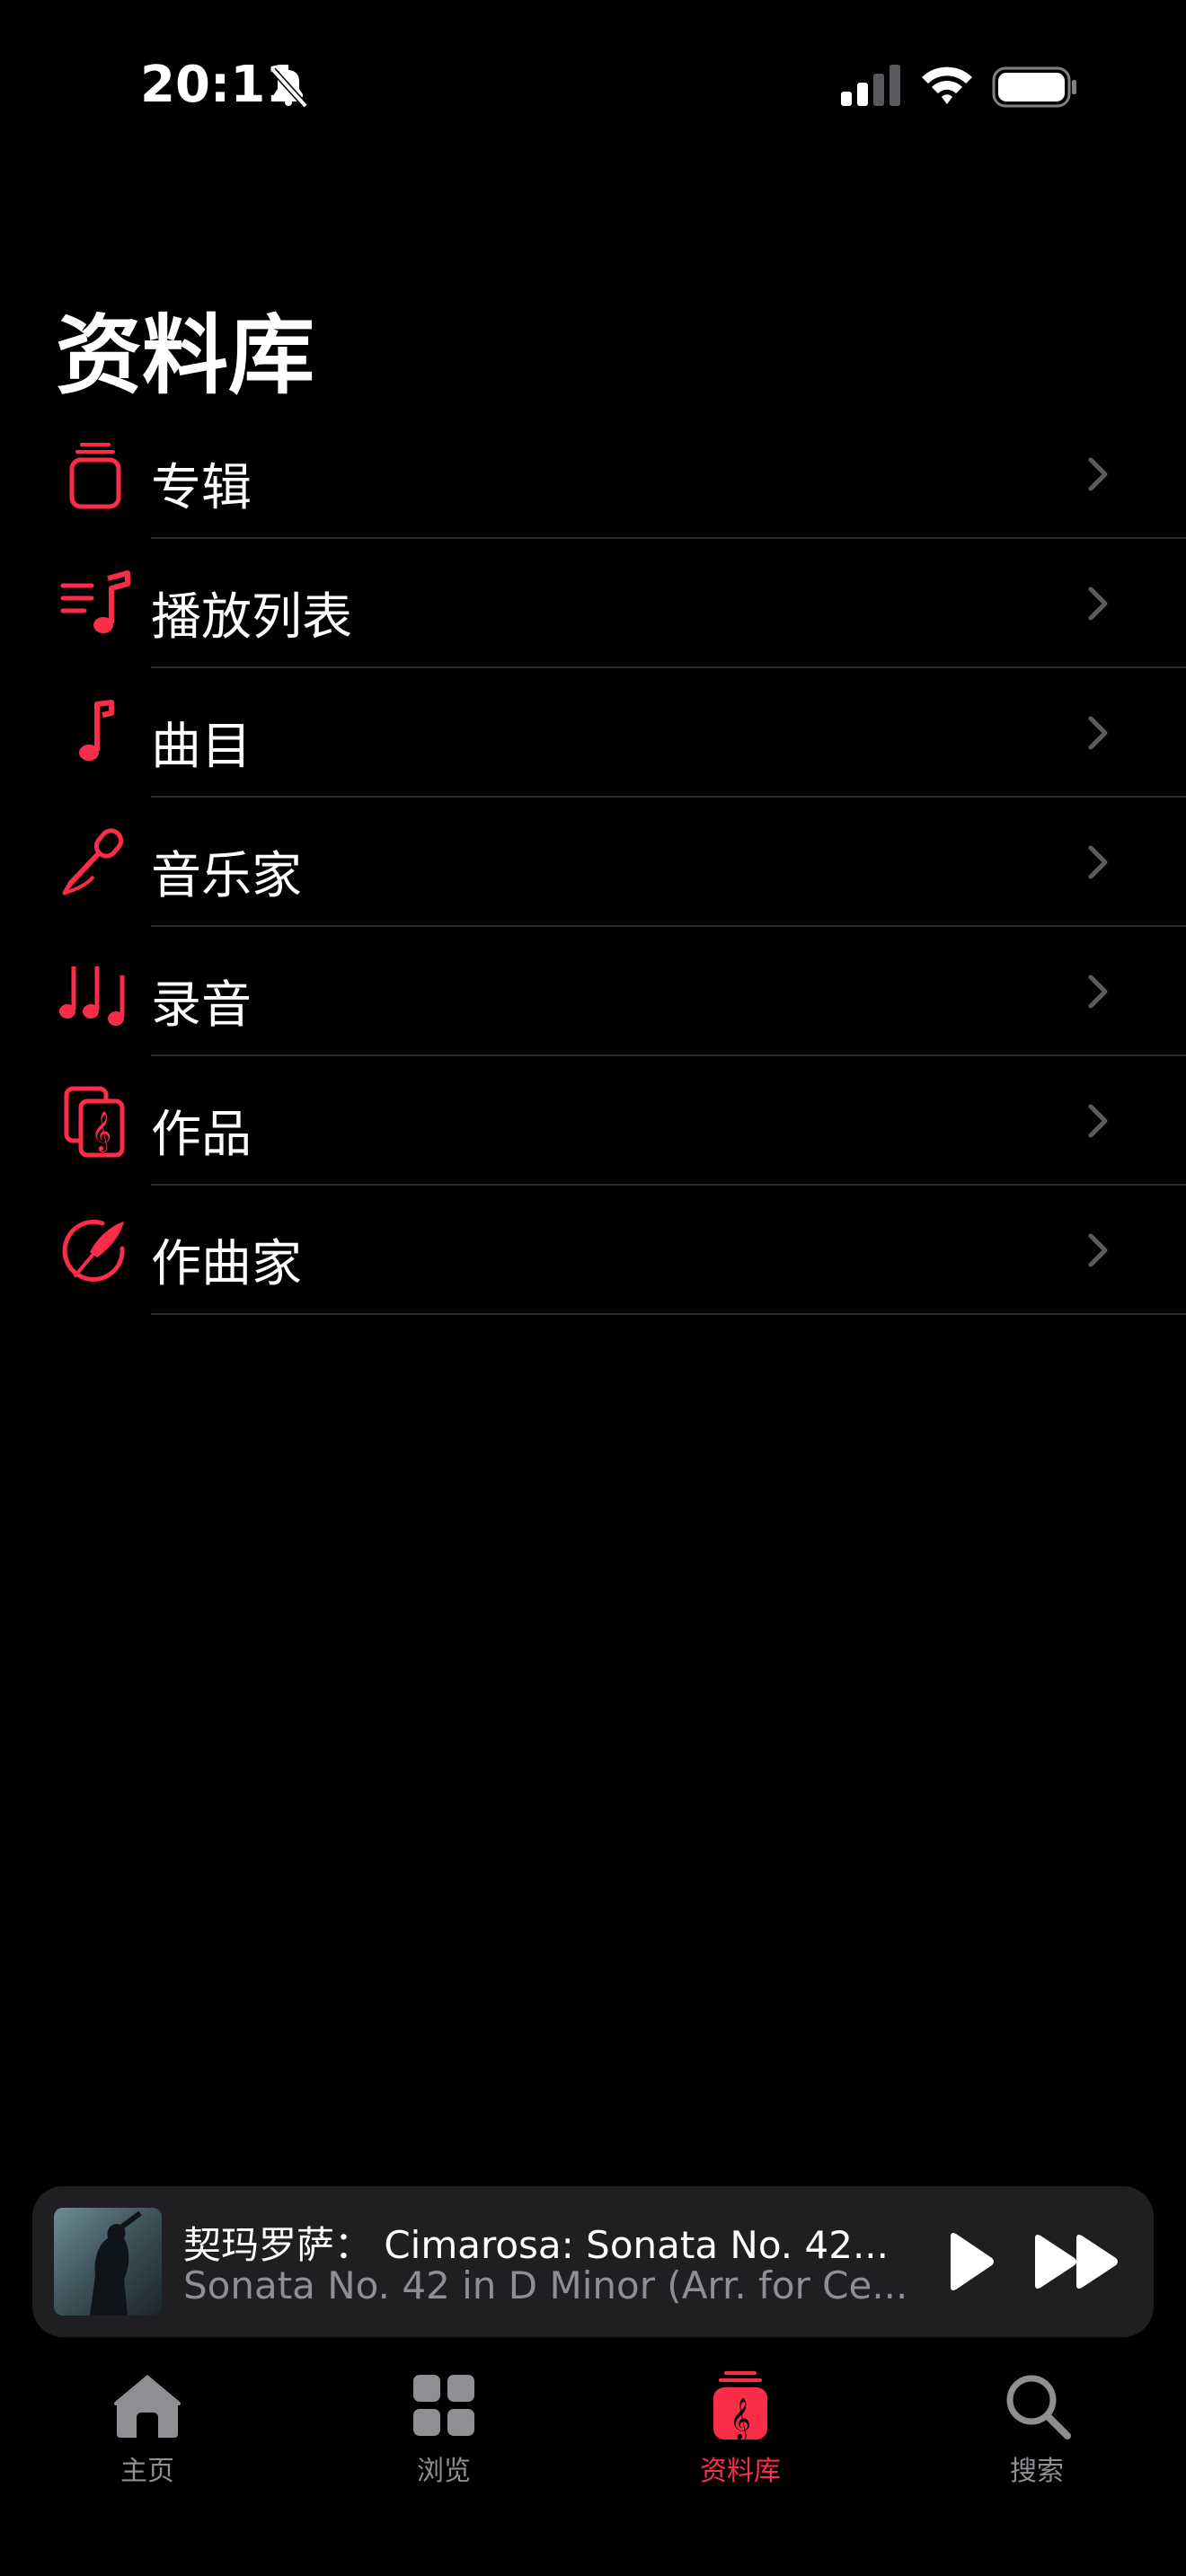  I want to click on library-item-artists: 音乐家, so click(593, 862).